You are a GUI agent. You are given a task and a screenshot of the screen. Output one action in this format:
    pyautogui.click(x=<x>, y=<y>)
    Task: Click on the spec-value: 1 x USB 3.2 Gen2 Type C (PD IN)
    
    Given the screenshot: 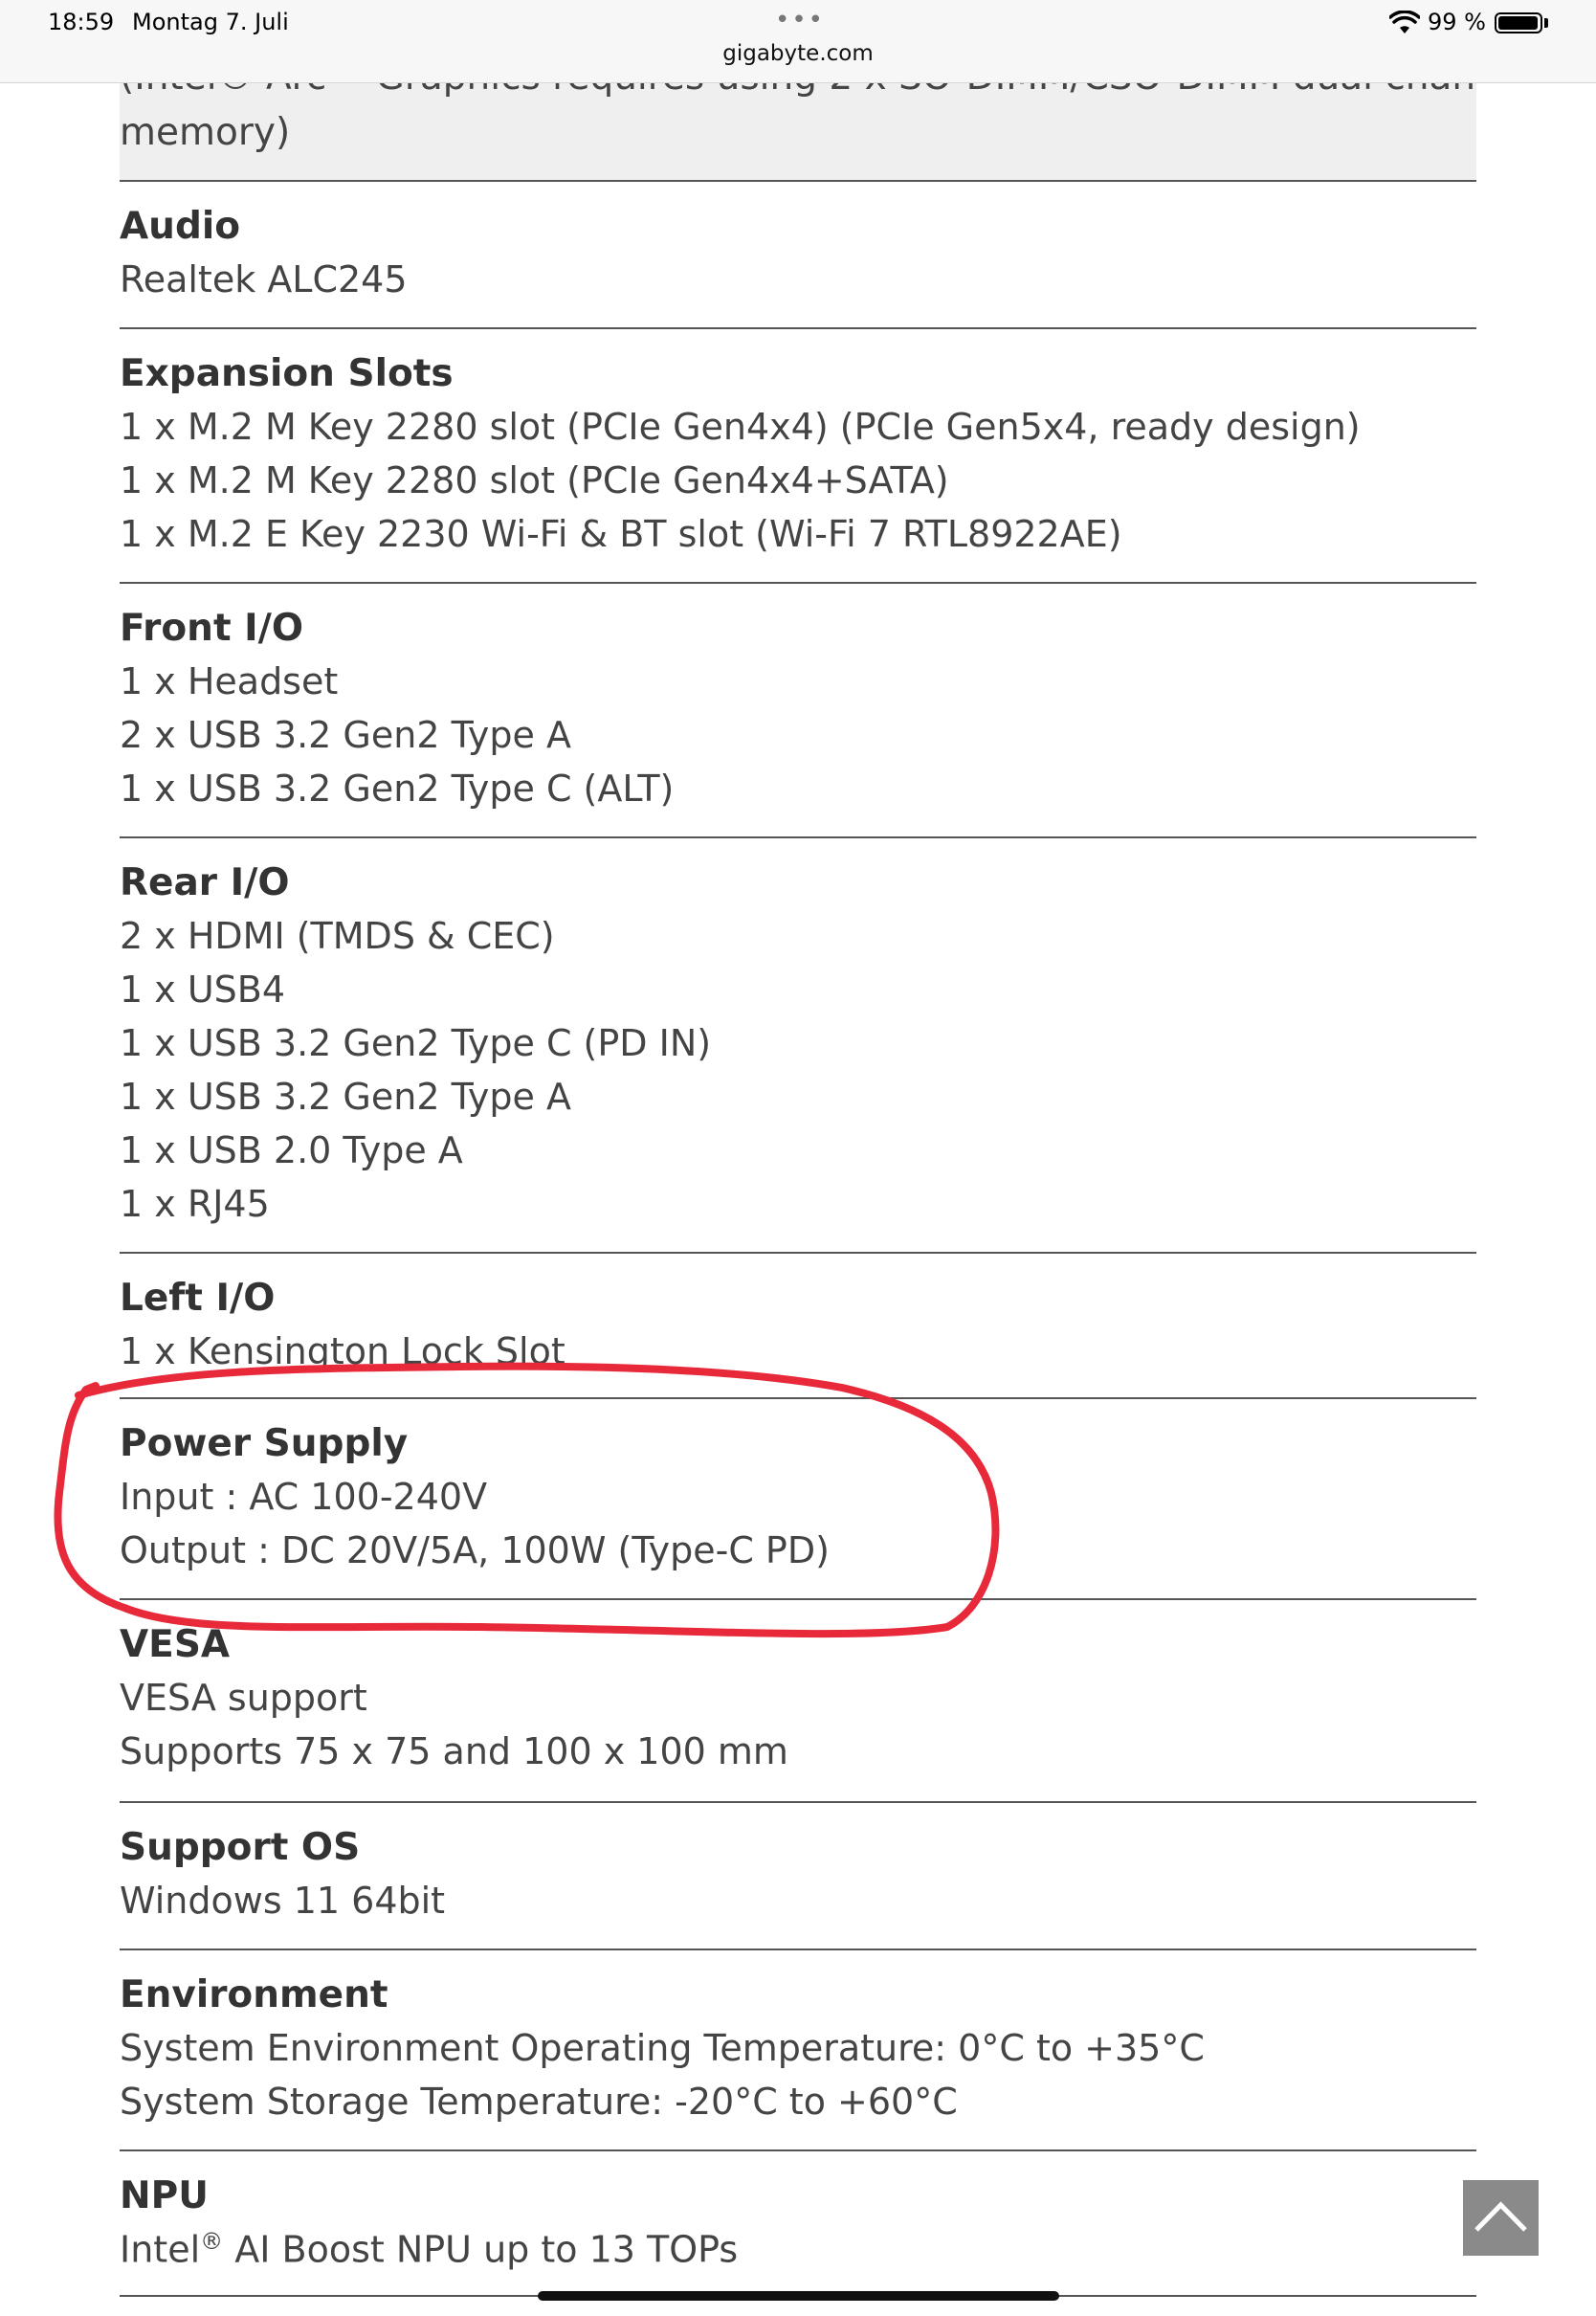 What is the action you would take?
    pyautogui.click(x=416, y=1043)
    